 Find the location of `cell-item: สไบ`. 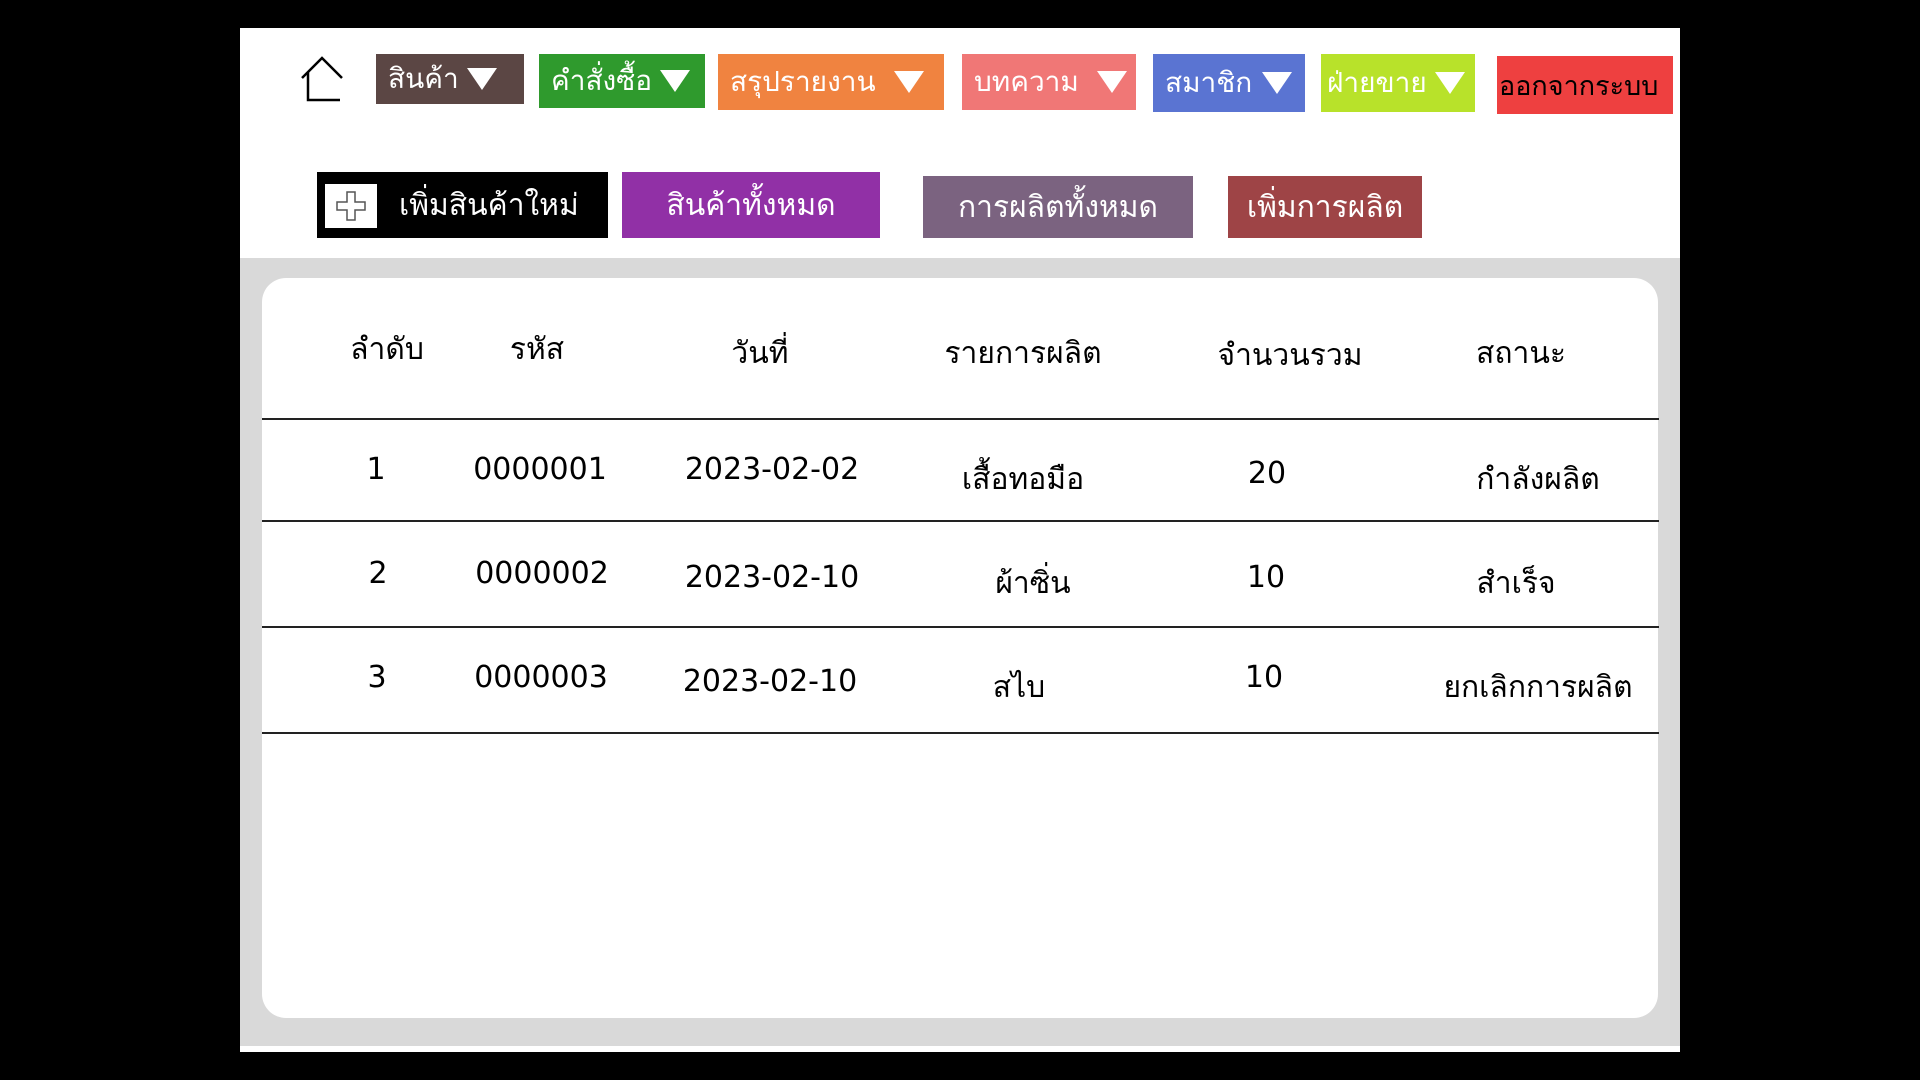

cell-item: สไบ is located at coordinates (1019, 687).